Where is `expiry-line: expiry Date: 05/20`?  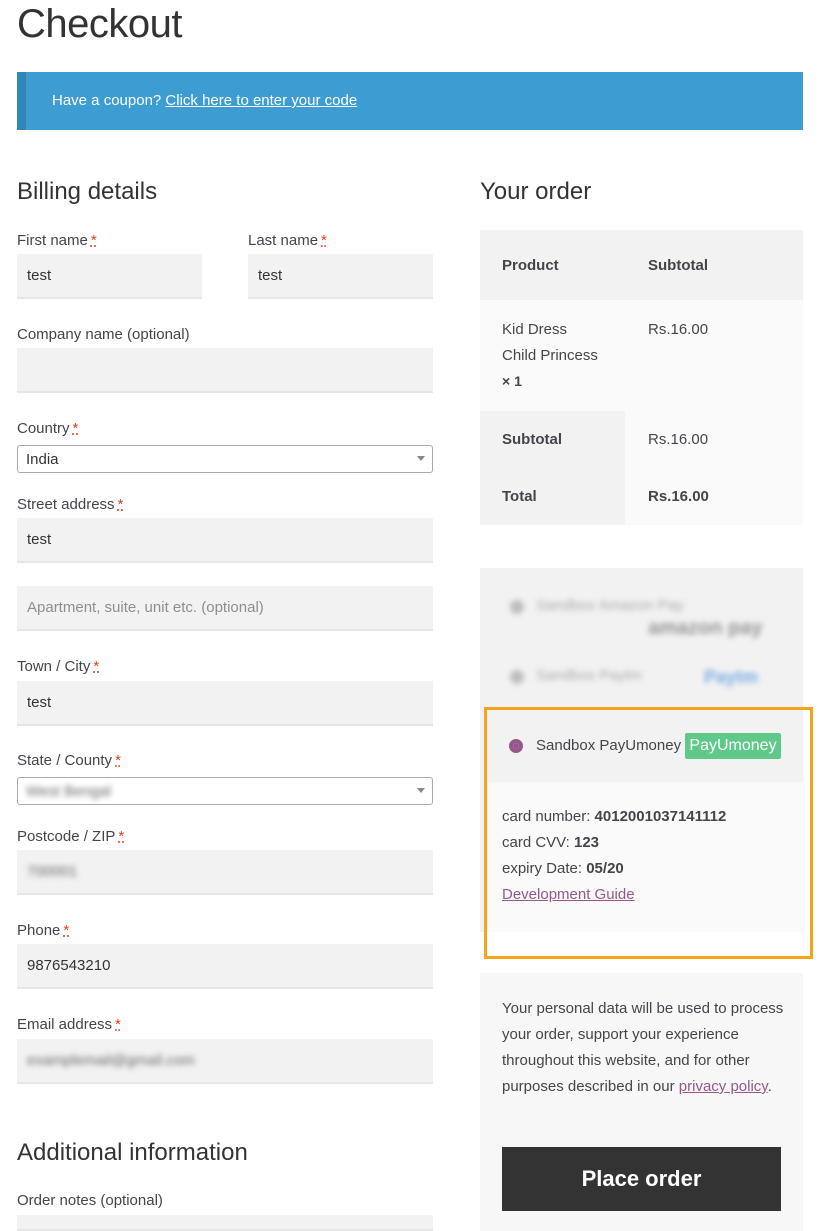 expiry-line: expiry Date: 05/20 is located at coordinates (563, 868).